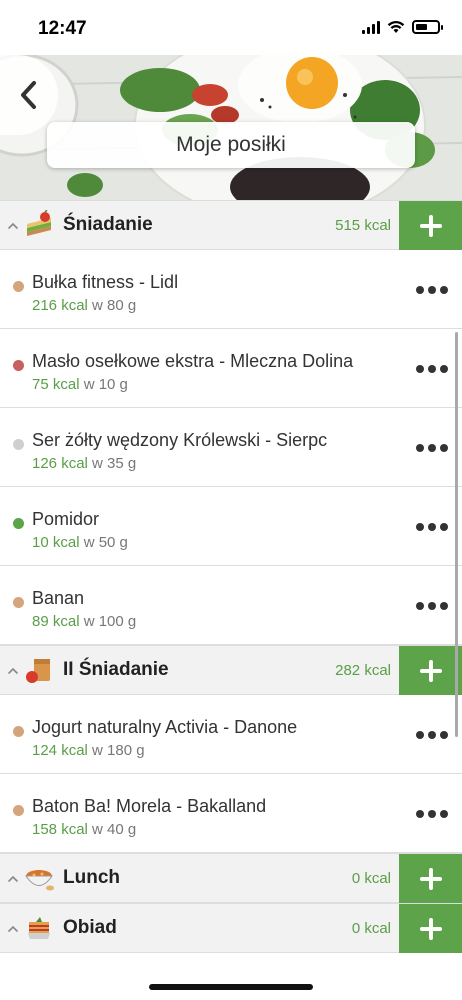  Describe the element at coordinates (62, 28) in the screenshot. I see `status-time: 12:47` at that location.